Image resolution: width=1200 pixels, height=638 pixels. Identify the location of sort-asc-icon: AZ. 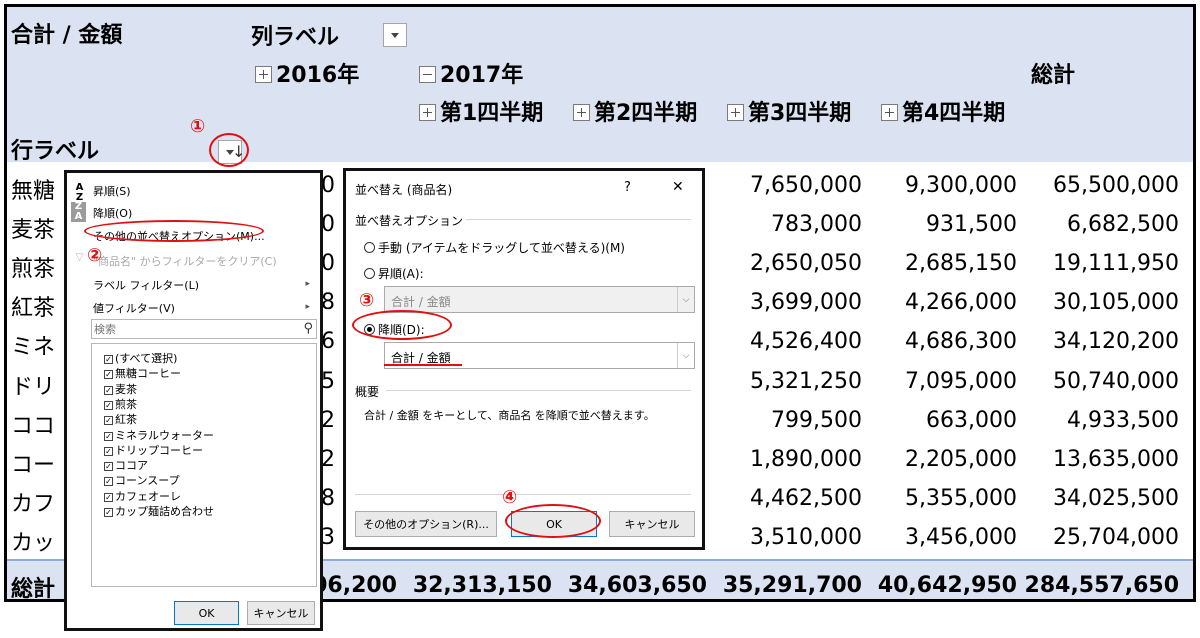
(79, 192).